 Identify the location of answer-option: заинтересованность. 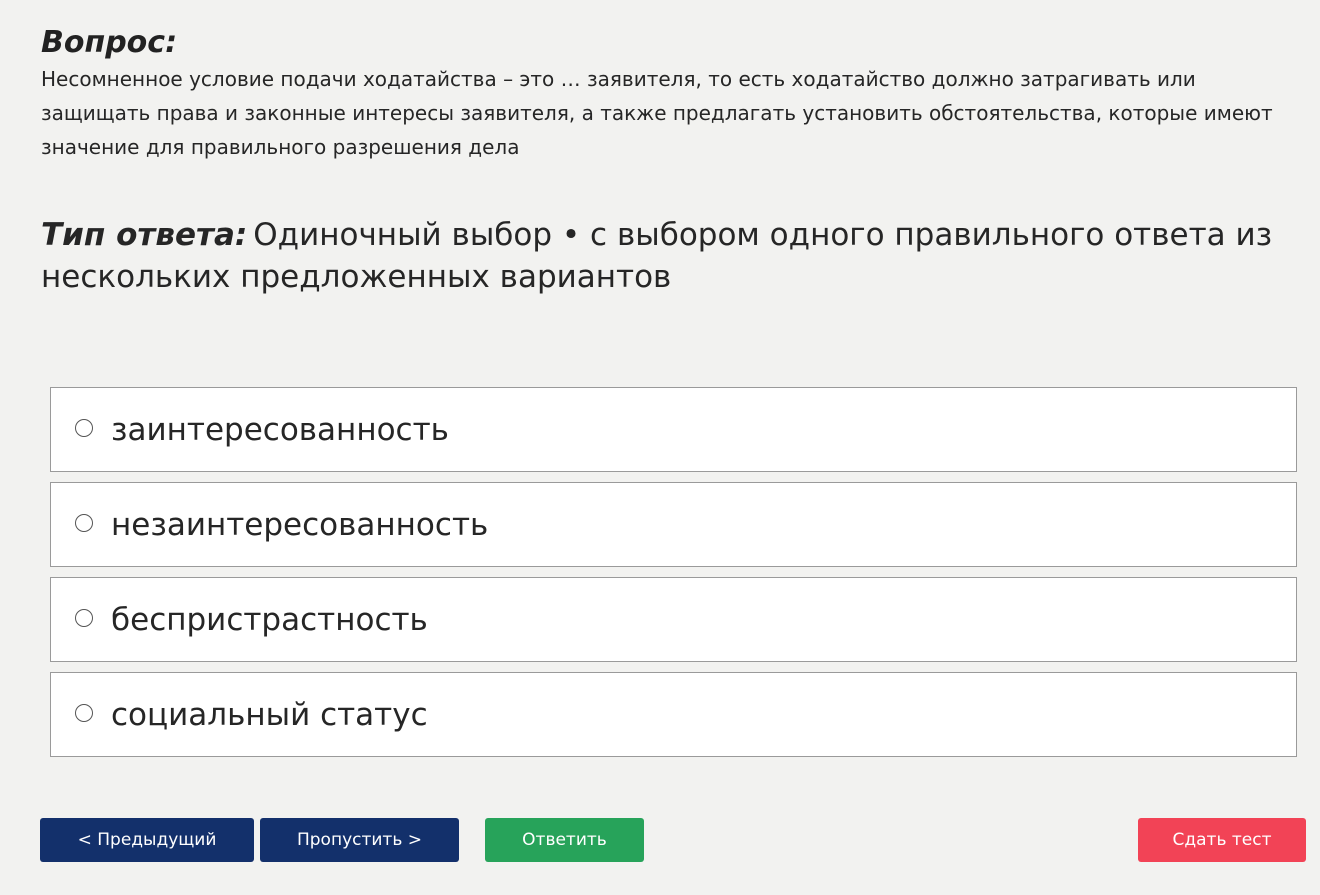
(673, 429).